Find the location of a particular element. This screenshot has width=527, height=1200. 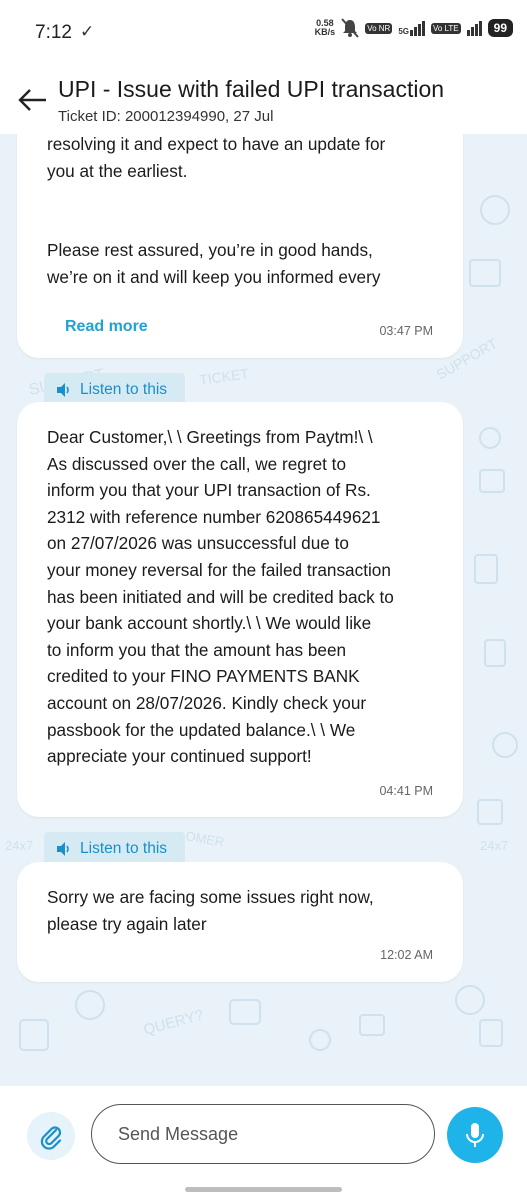

network-speed: 0.58 KB/s is located at coordinates (325, 27).